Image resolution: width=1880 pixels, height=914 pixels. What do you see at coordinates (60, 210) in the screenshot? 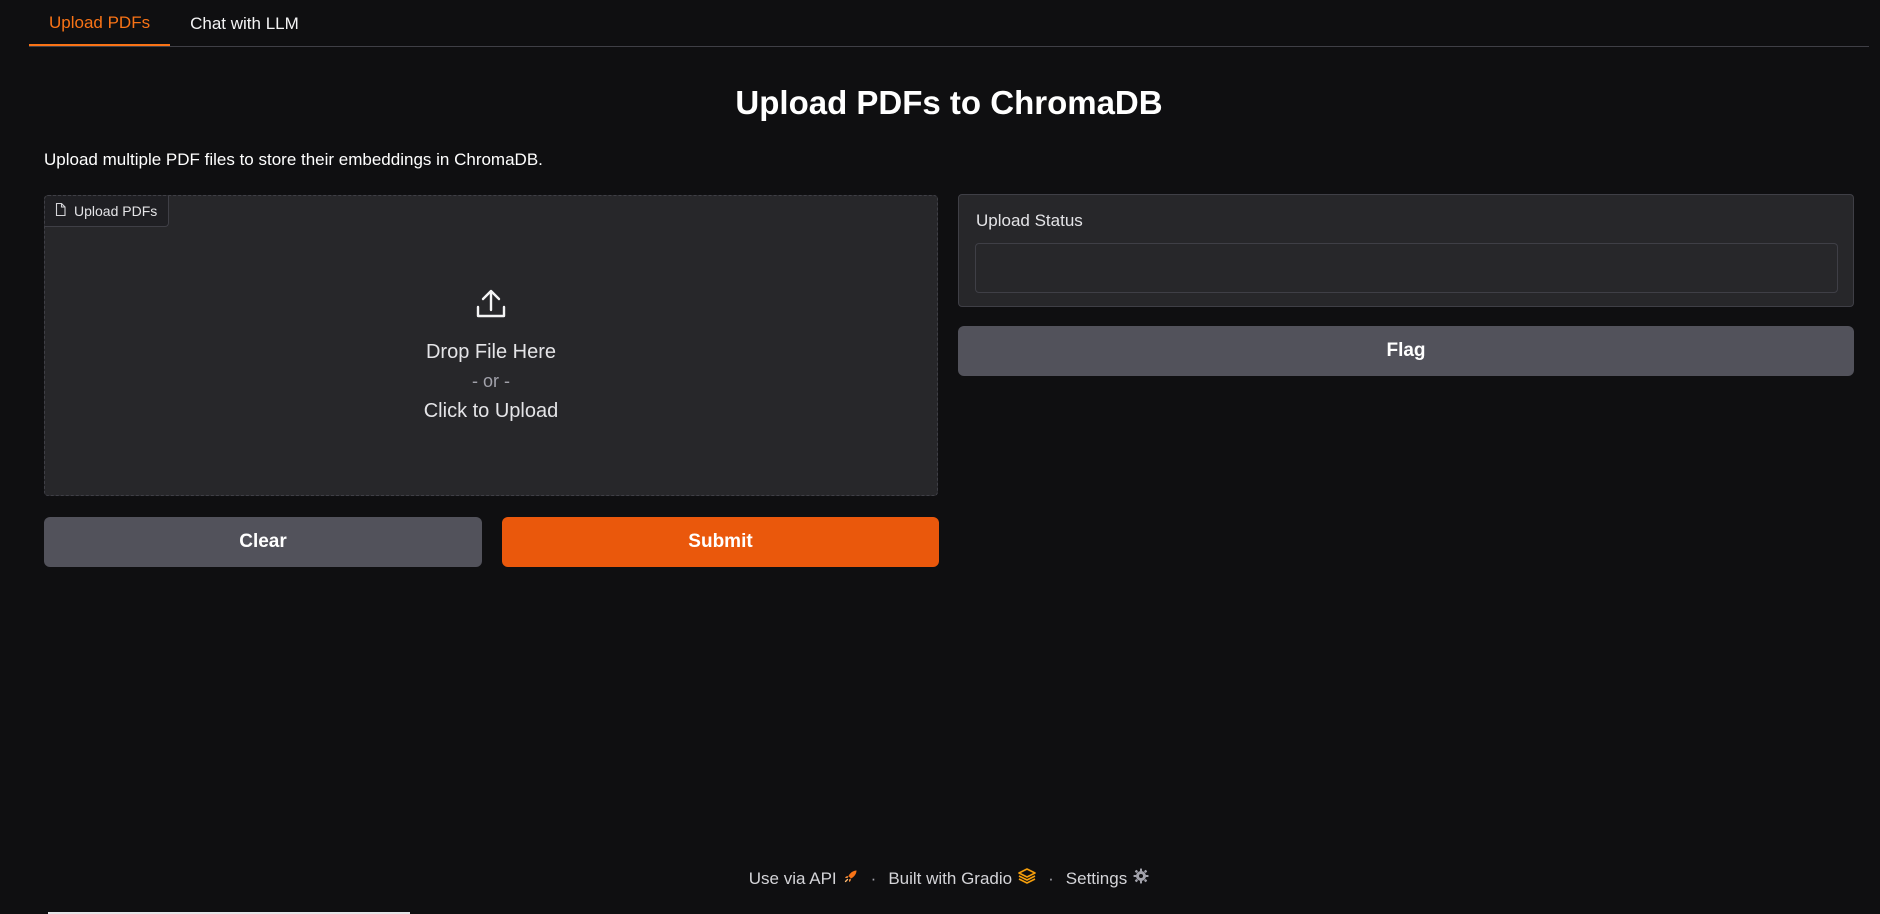
I see `file-icon` at bounding box center [60, 210].